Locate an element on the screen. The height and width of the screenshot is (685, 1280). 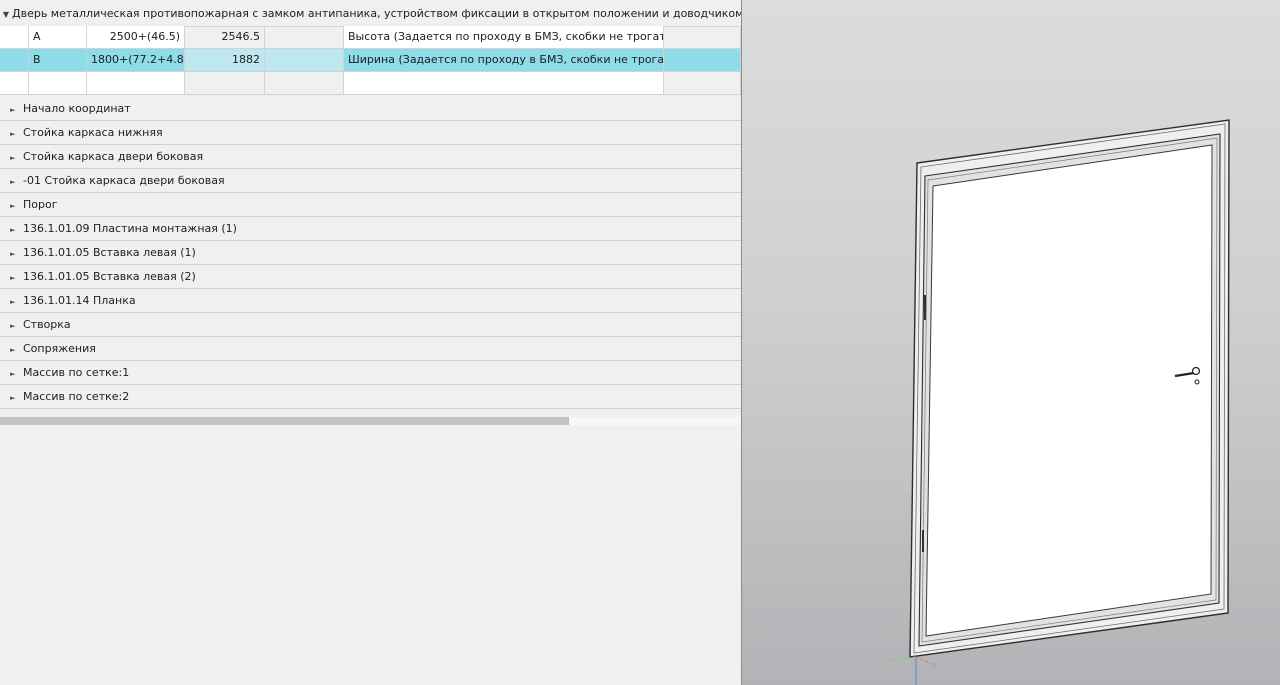
variable-name: A is located at coordinates (58, 37).